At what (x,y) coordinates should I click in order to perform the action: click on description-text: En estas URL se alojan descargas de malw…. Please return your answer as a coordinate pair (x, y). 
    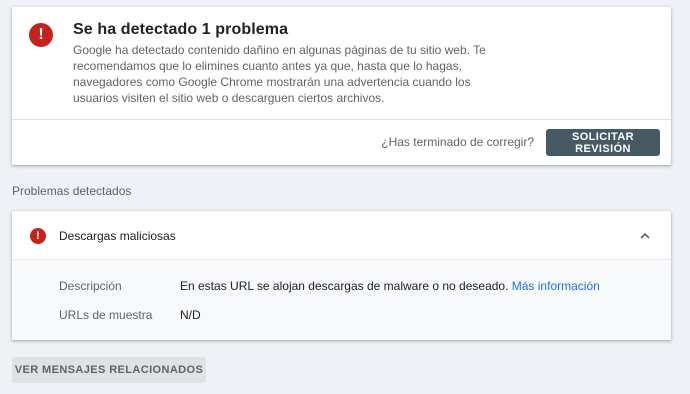
    Looking at the image, I should click on (346, 286).